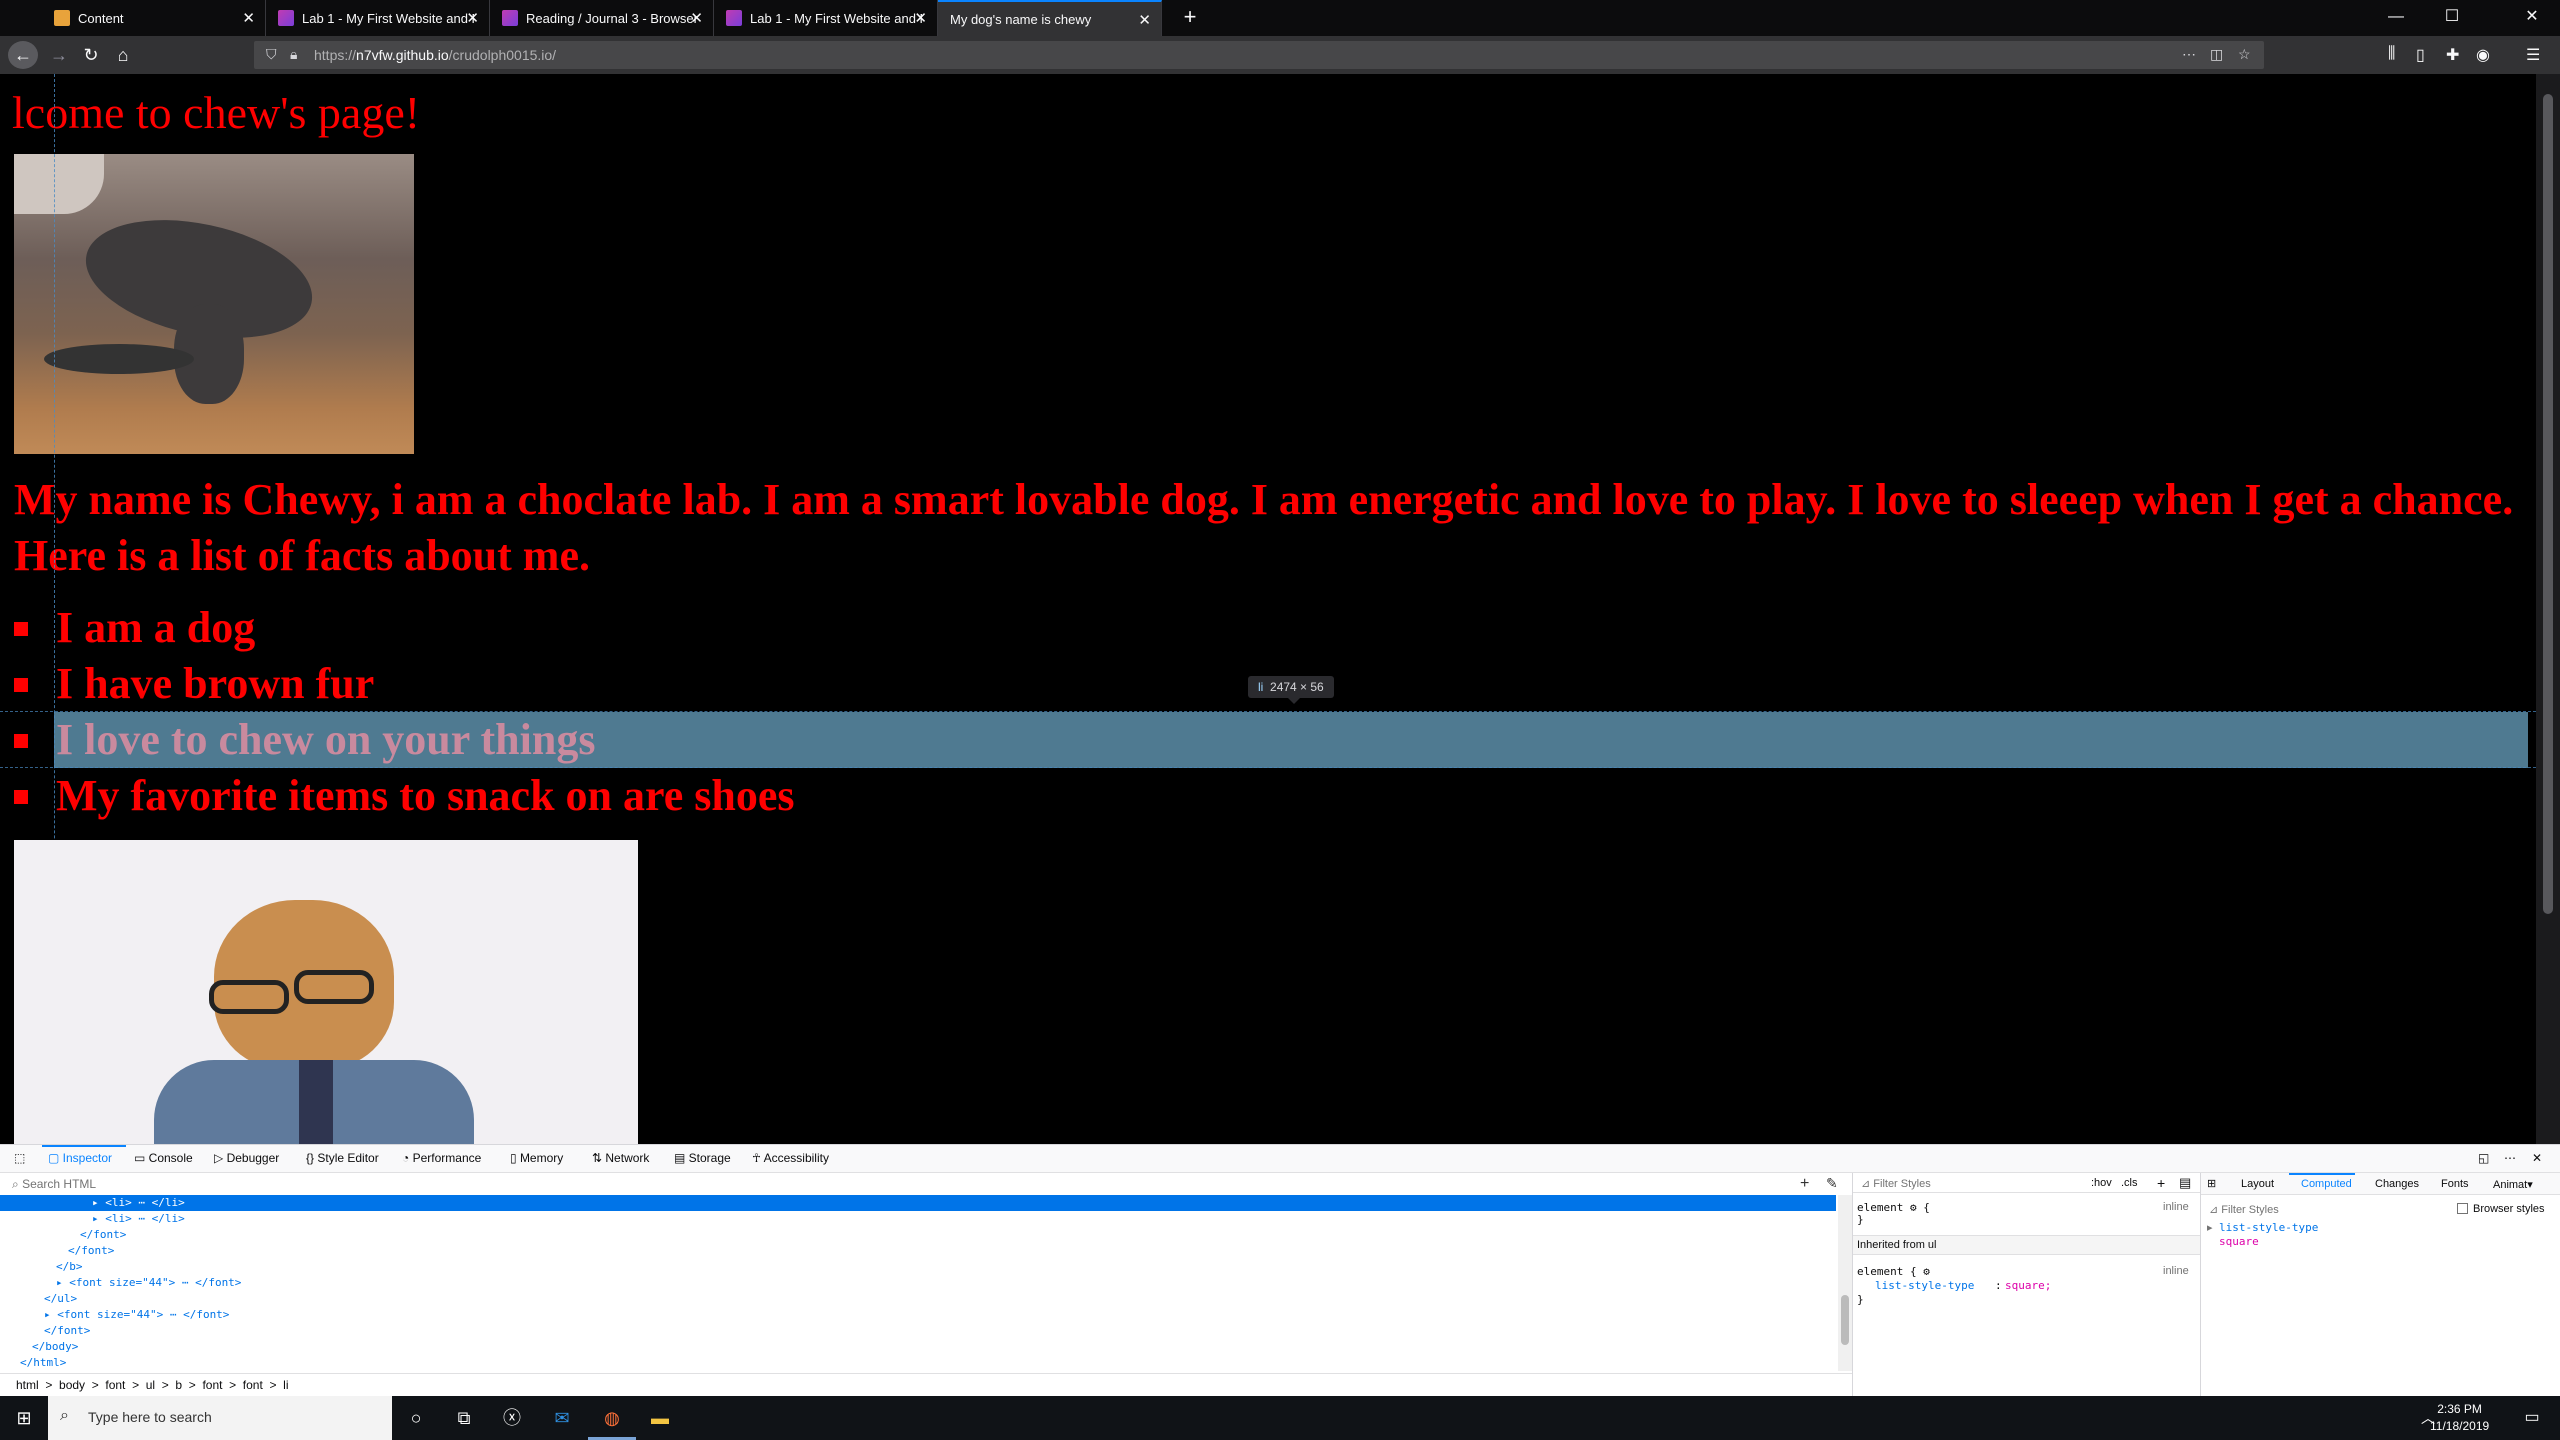 The image size is (2560, 1440). What do you see at coordinates (441, 1158) in the screenshot?
I see `tab-performance: ◔ Performance` at bounding box center [441, 1158].